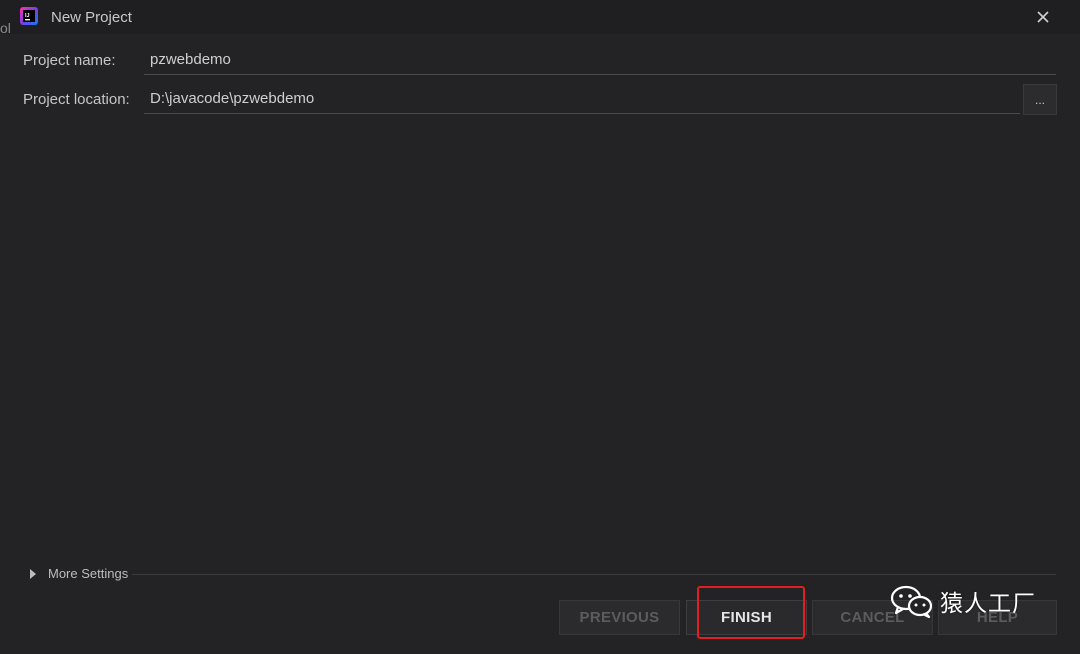 The width and height of the screenshot is (1080, 654). I want to click on window-title: New Project, so click(91, 17).